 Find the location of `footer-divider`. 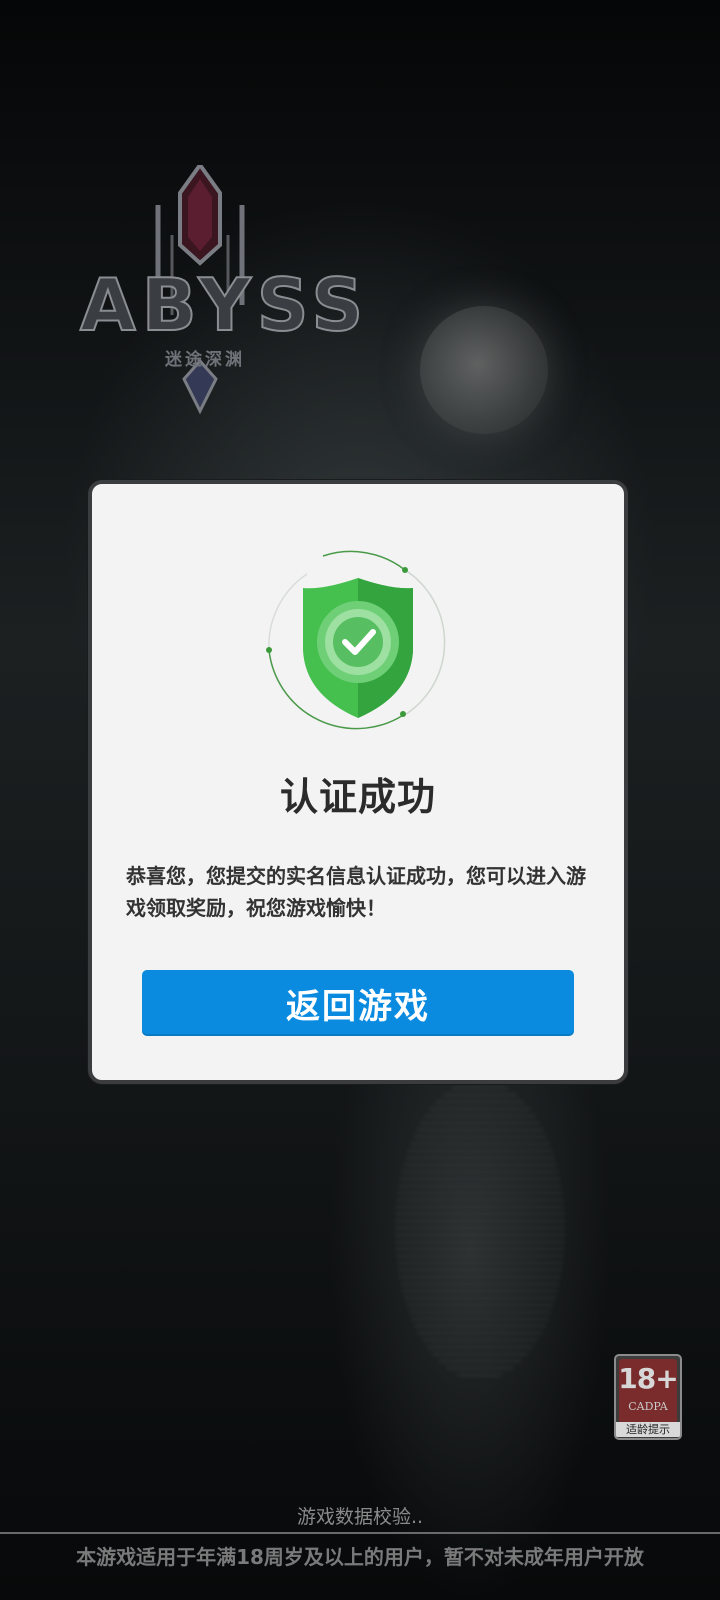

footer-divider is located at coordinates (360, 1533).